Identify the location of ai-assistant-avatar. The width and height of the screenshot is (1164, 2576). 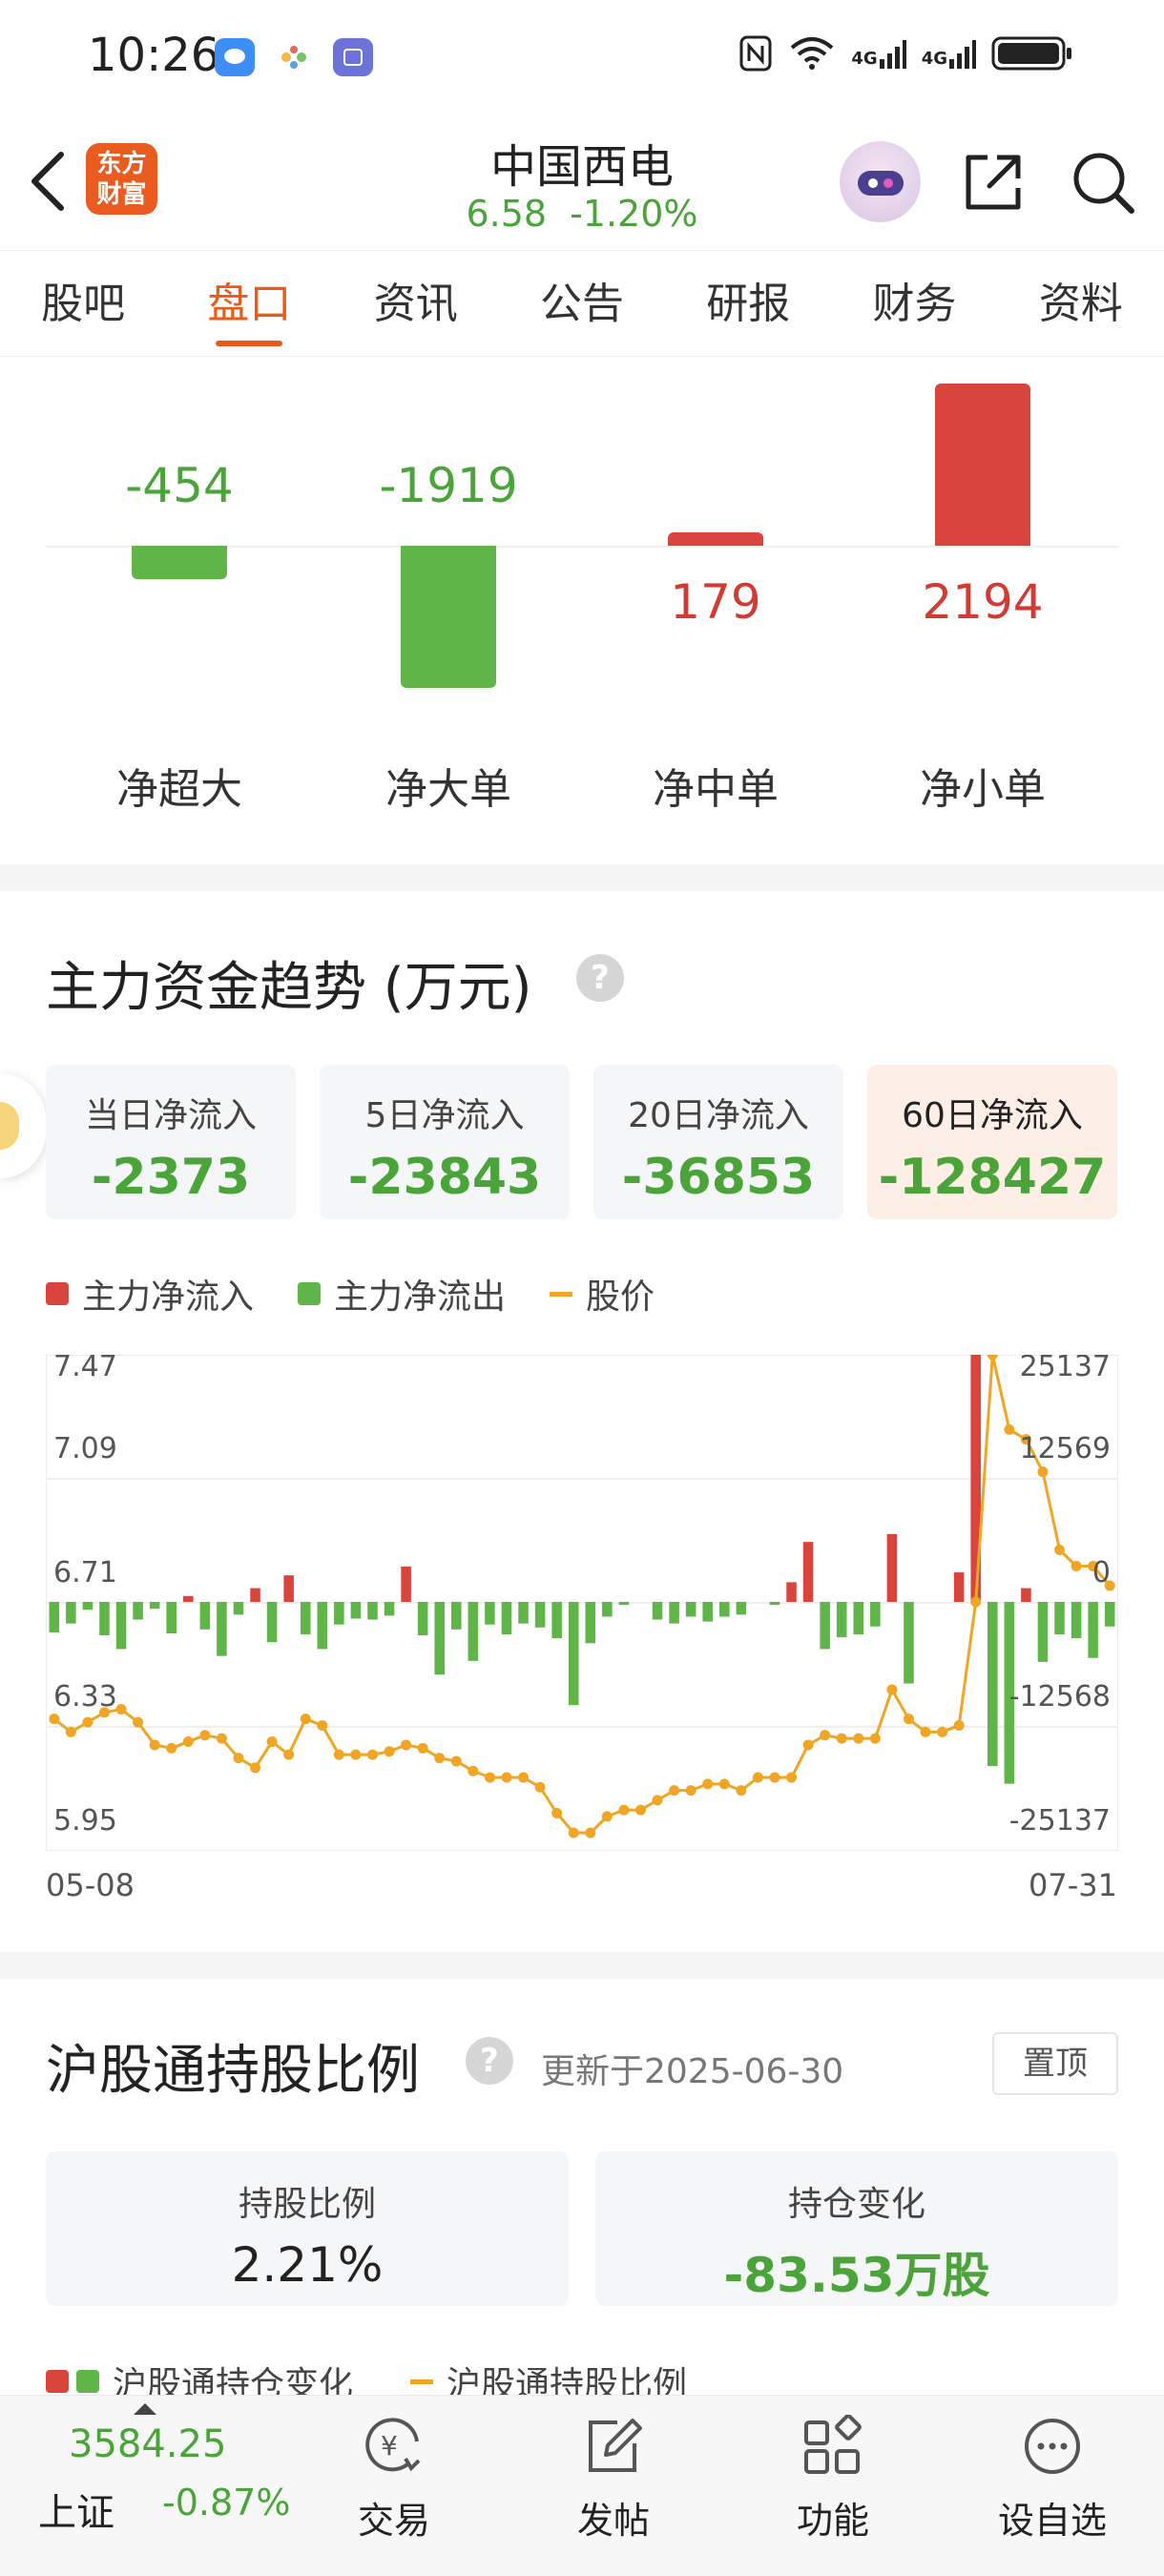
(880, 181).